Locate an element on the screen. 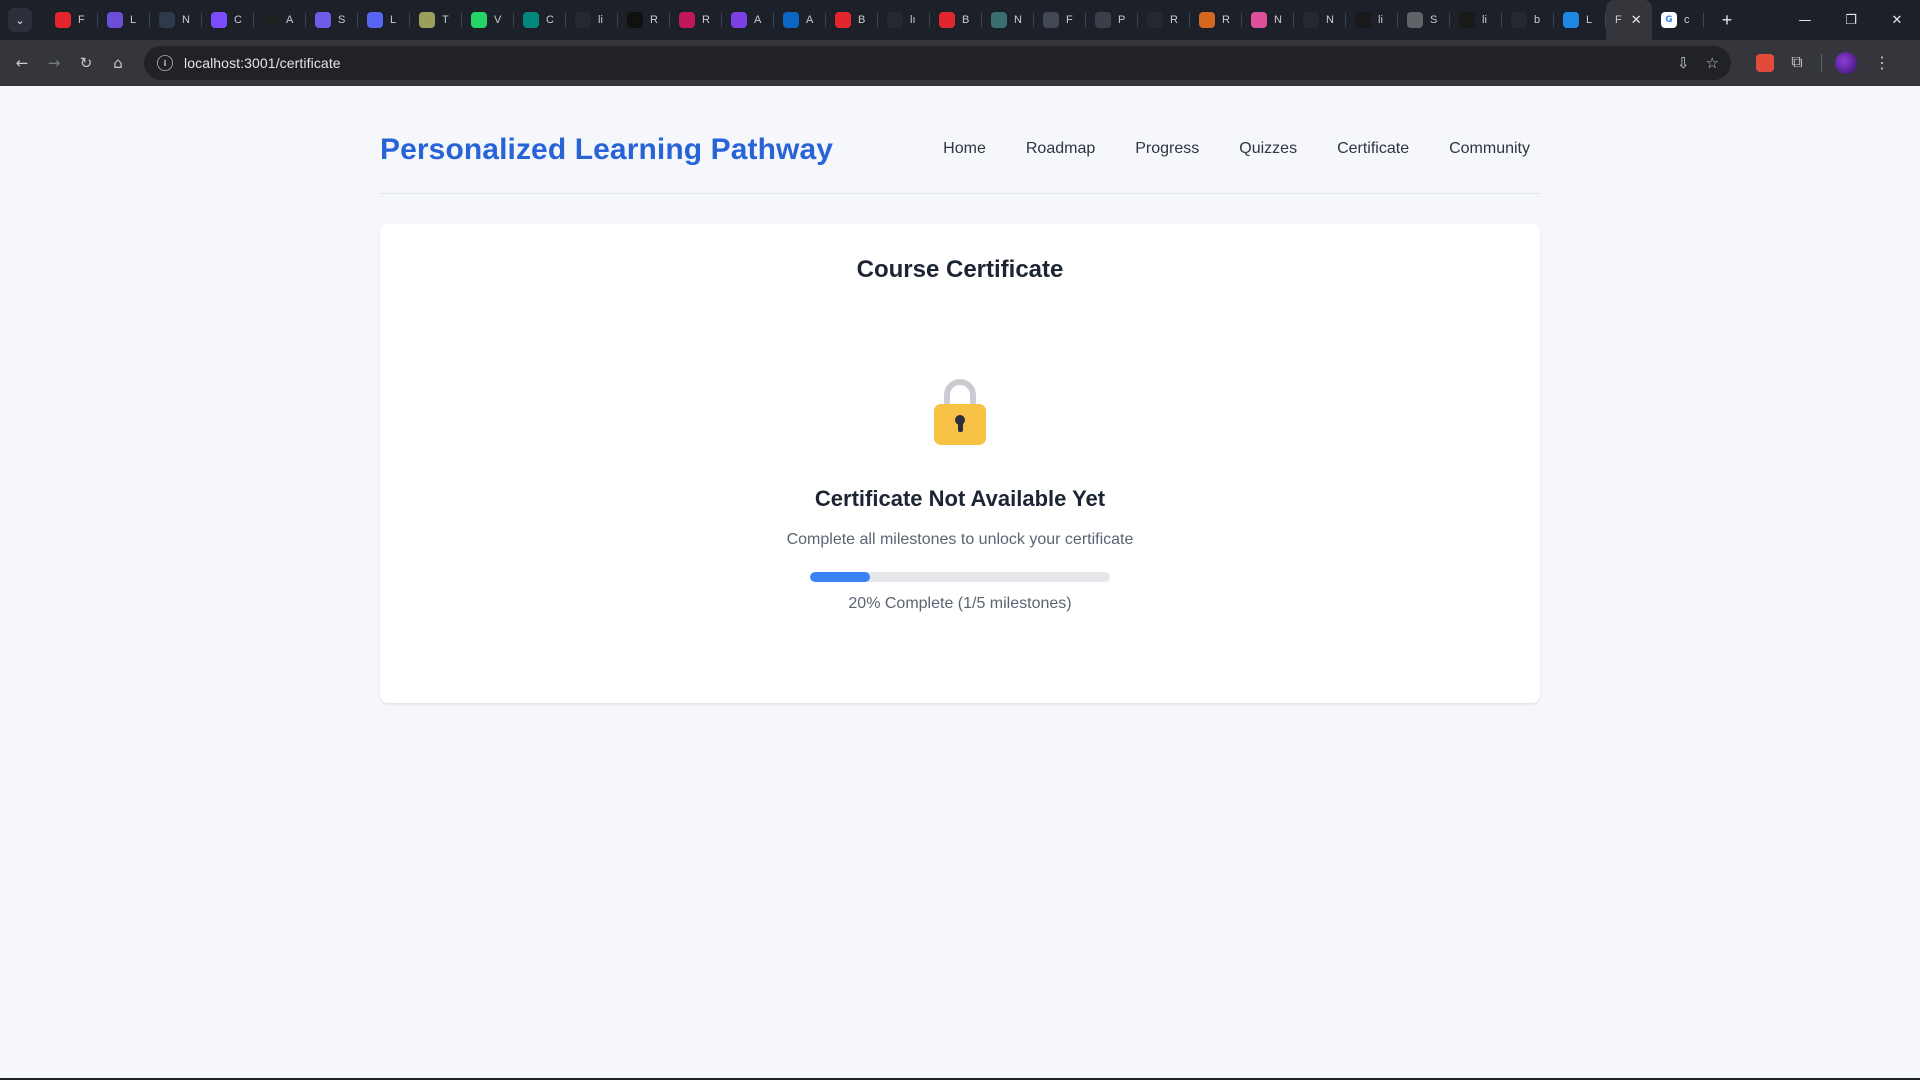  tab-search-button: ⌄ is located at coordinates (20, 20).